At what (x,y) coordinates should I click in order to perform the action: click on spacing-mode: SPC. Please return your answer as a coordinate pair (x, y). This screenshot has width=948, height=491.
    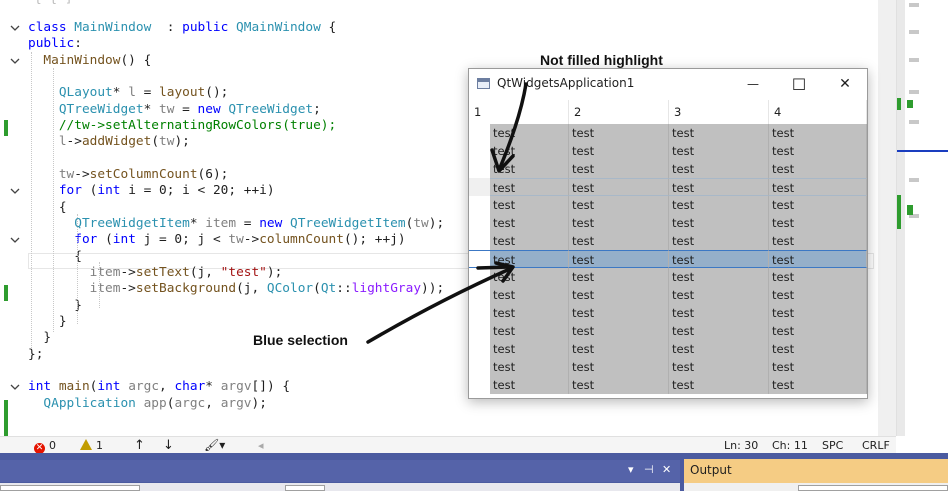
    Looking at the image, I should click on (832, 445).